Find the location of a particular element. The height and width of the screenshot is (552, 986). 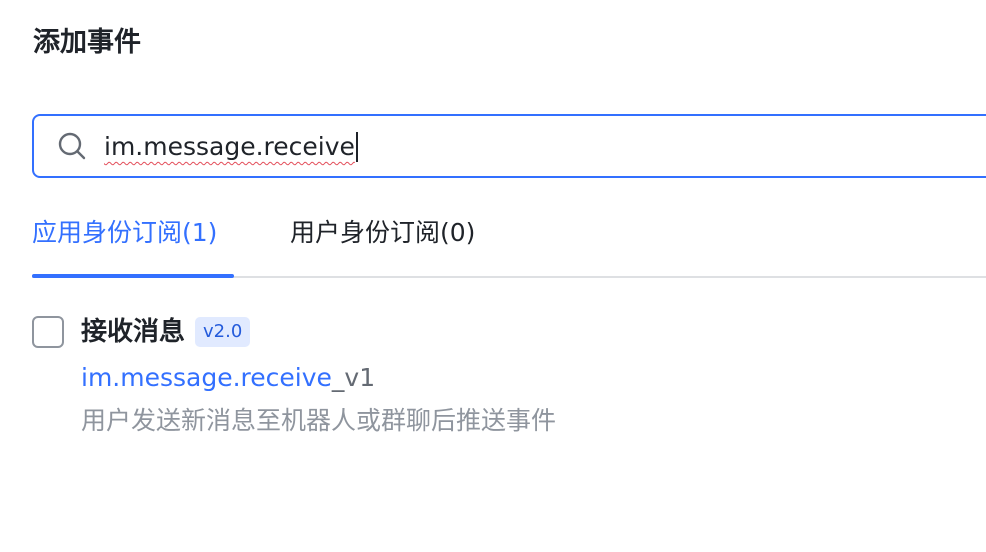

subscription-tabs: 应用身份订阅(1) 用户身份订阅(0) is located at coordinates (509, 244).